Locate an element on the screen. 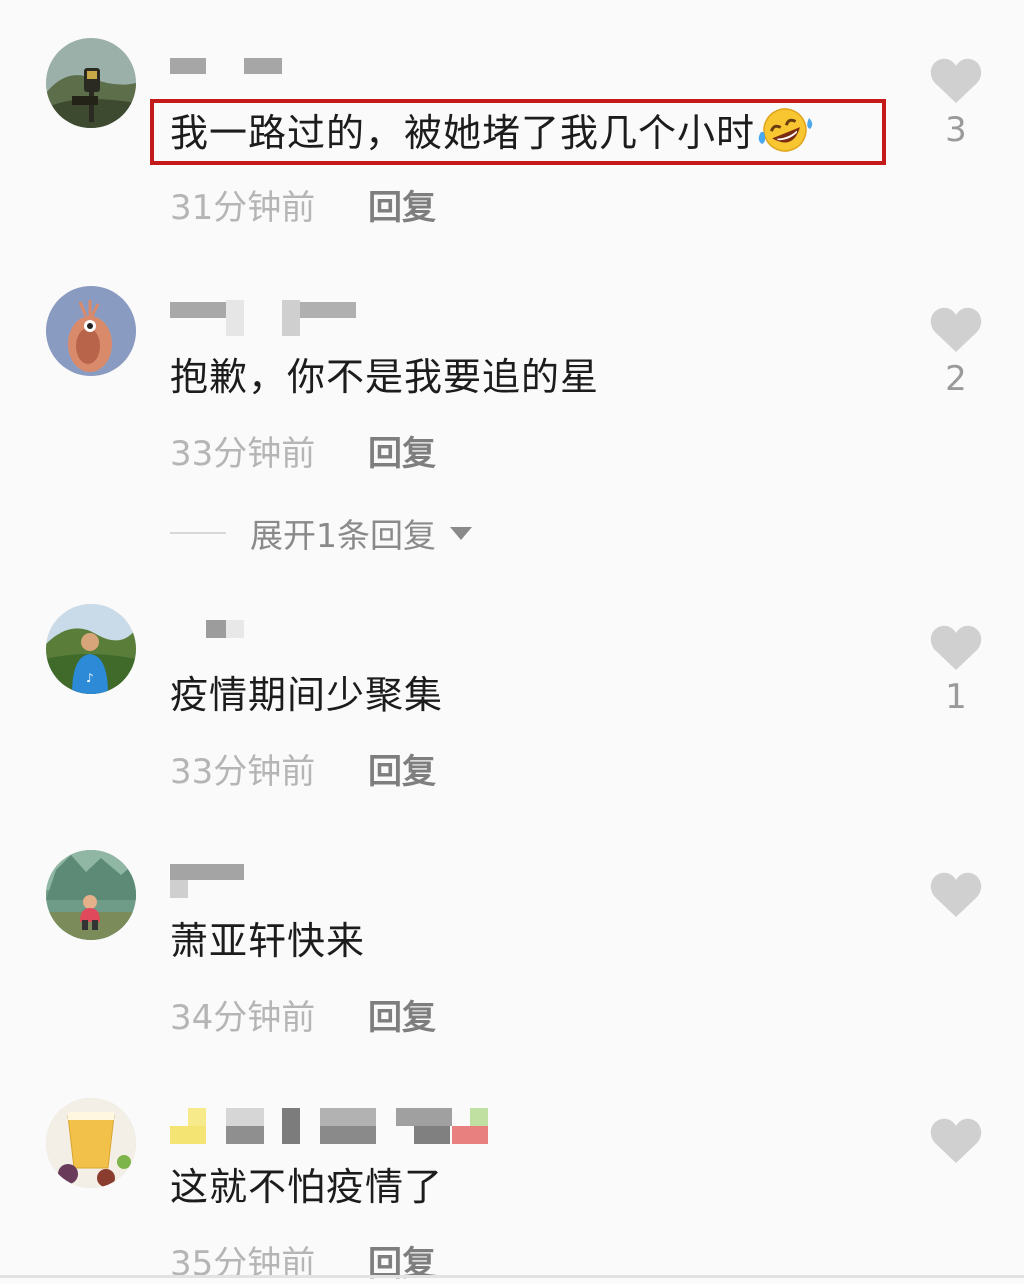 The width and height of the screenshot is (1024, 1284). expand-replies-button: 展开1条回复 is located at coordinates (321, 533).